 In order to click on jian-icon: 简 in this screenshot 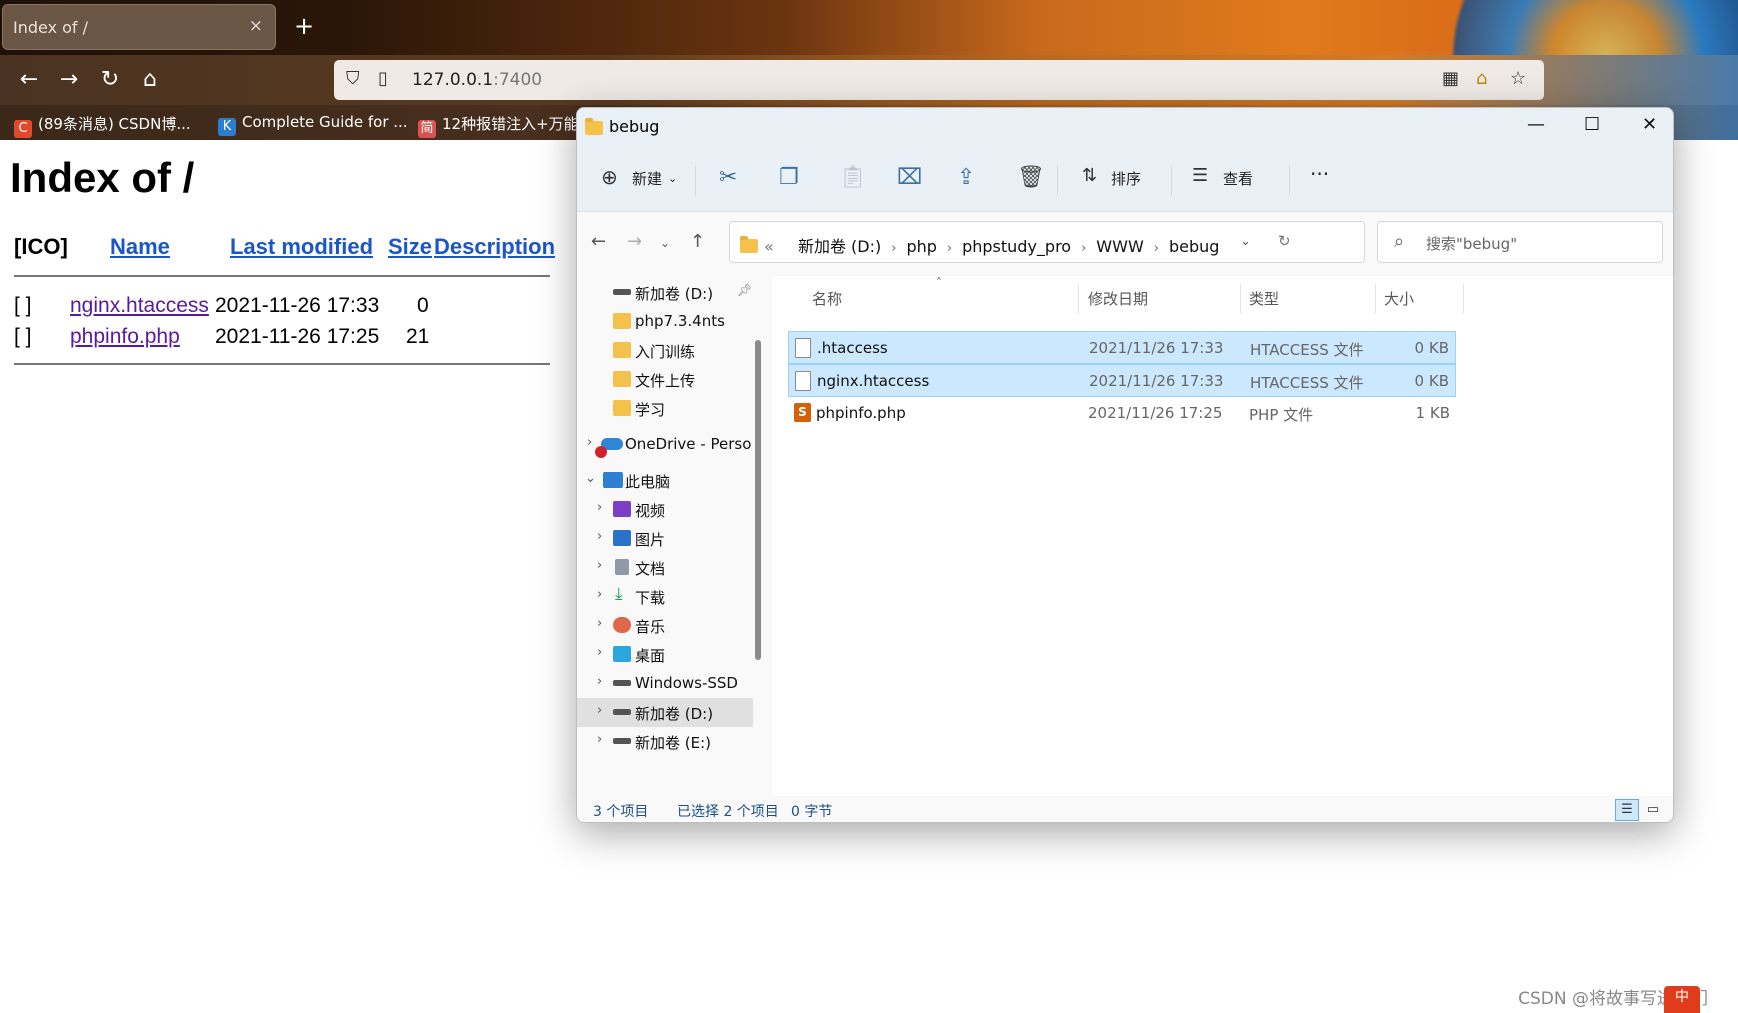, I will do `click(427, 129)`.